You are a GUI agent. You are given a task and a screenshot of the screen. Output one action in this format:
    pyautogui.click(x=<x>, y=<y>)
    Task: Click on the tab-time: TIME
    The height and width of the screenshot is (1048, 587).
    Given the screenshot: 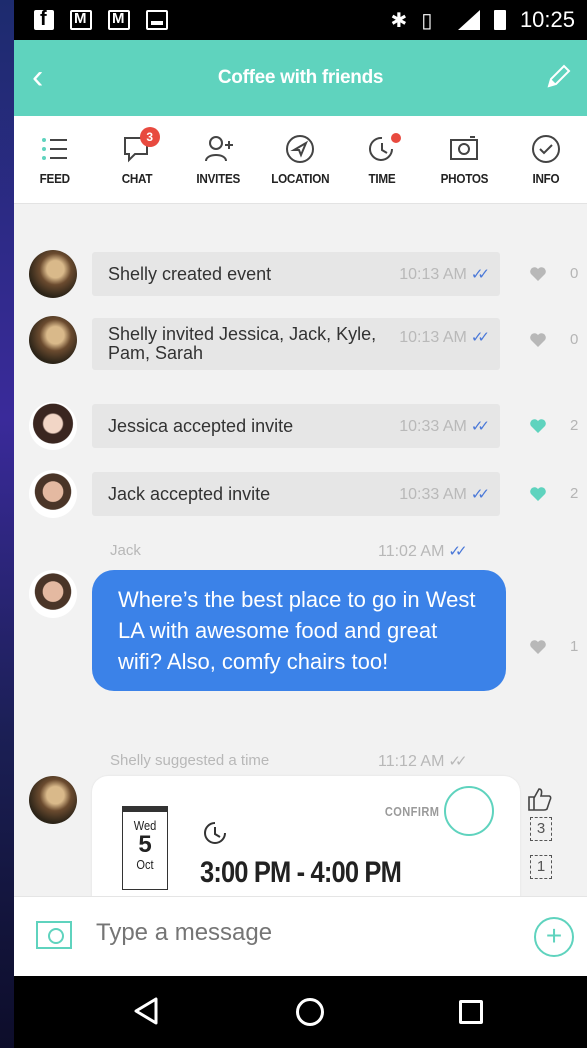 What is the action you would take?
    pyautogui.click(x=382, y=159)
    